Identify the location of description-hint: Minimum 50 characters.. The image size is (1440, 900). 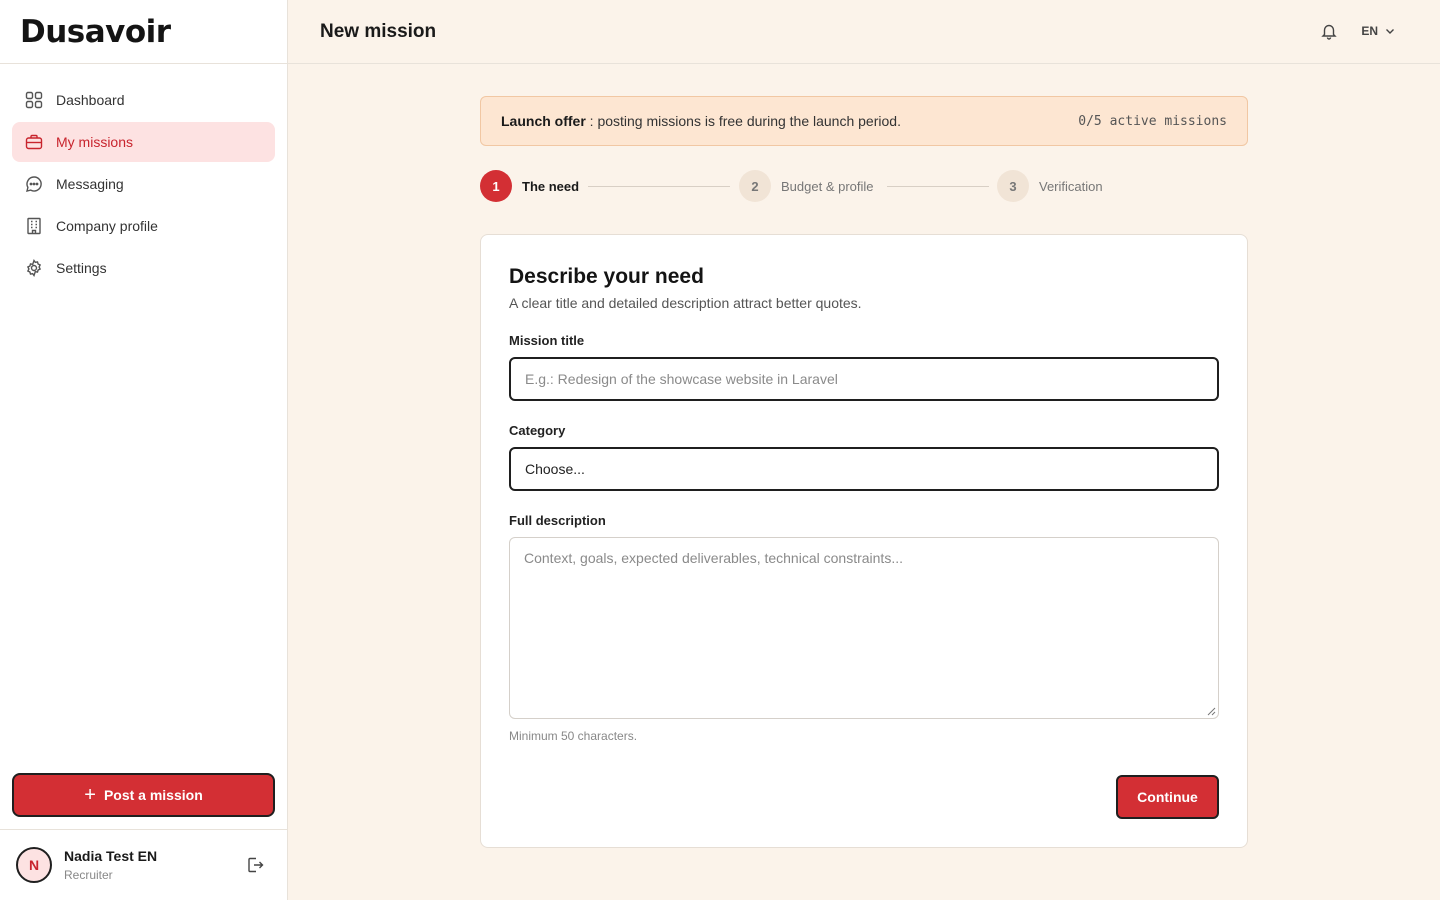
(573, 736).